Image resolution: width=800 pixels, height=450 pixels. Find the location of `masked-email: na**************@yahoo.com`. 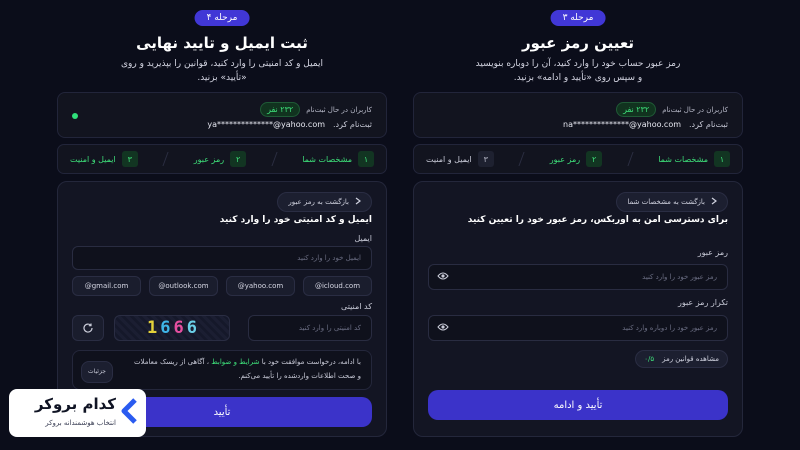

masked-email: na**************@yahoo.com is located at coordinates (622, 124).